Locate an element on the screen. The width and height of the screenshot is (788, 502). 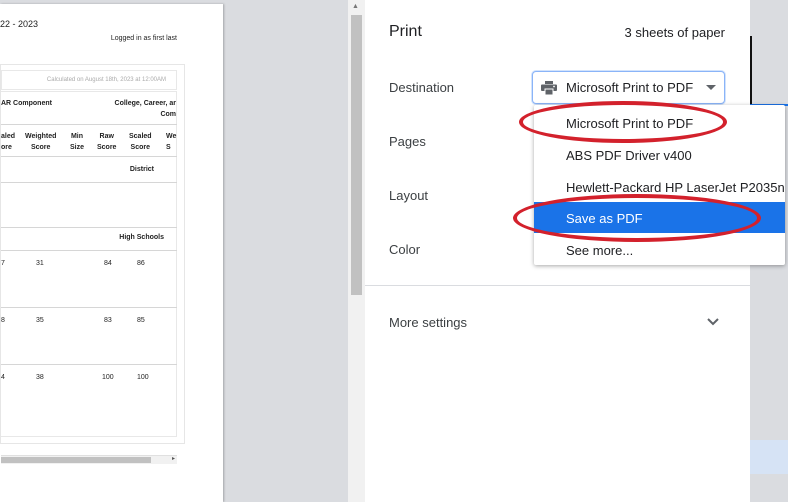
vertical-scroll-thumb is located at coordinates (356, 155).